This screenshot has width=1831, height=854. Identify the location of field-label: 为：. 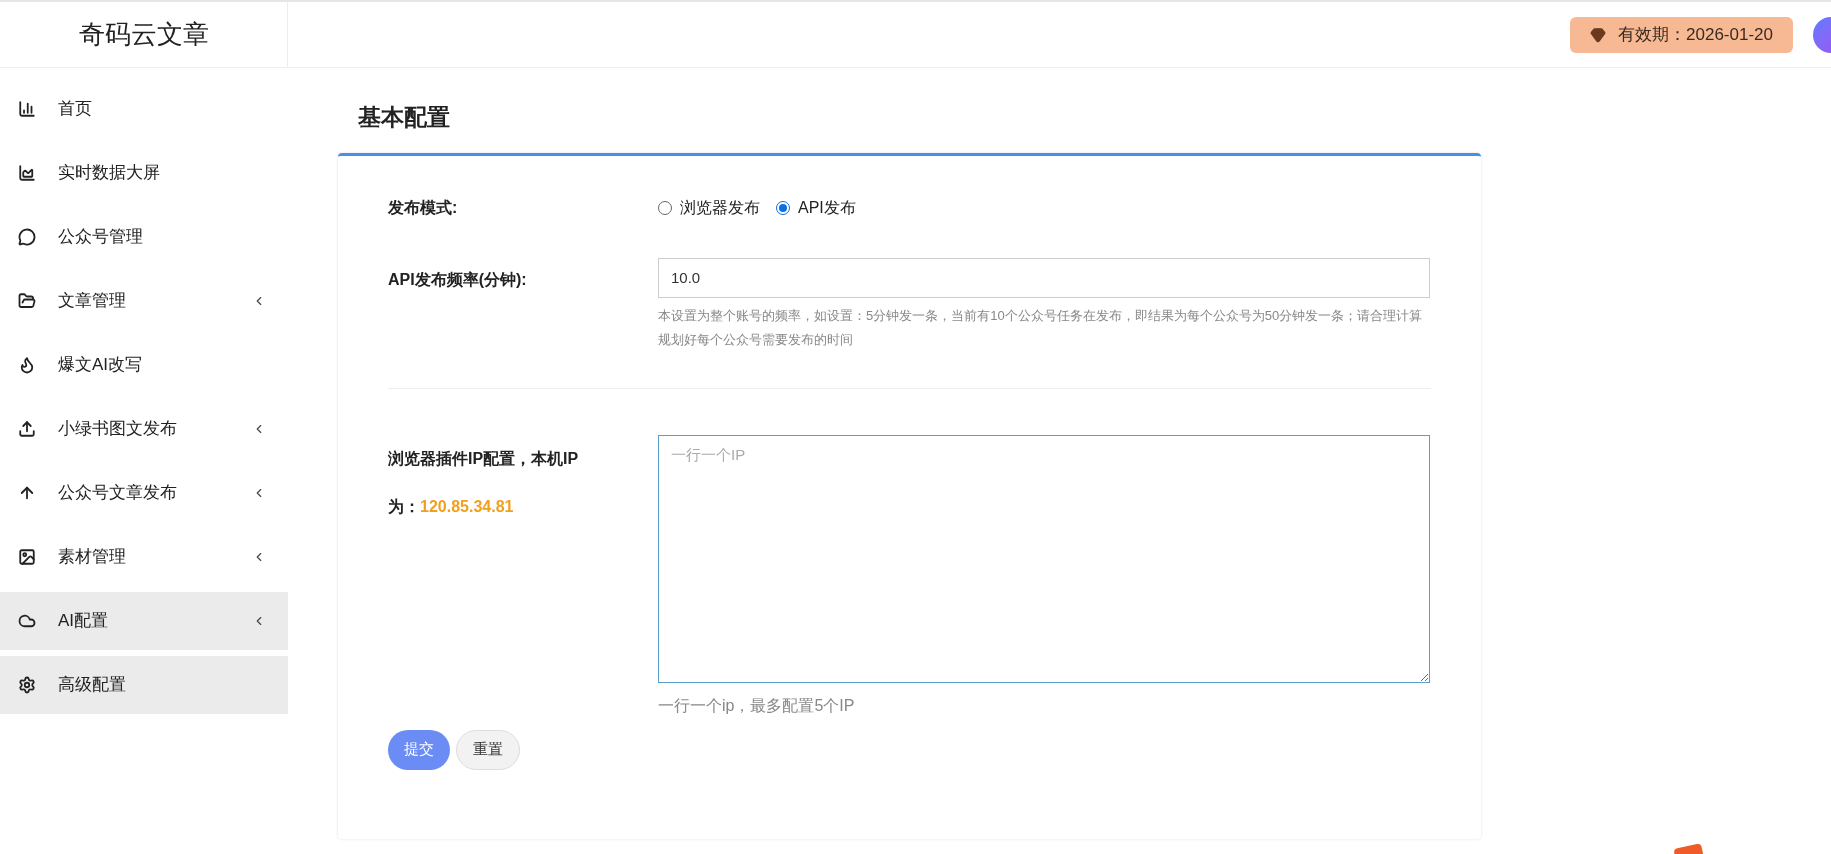
(404, 506).